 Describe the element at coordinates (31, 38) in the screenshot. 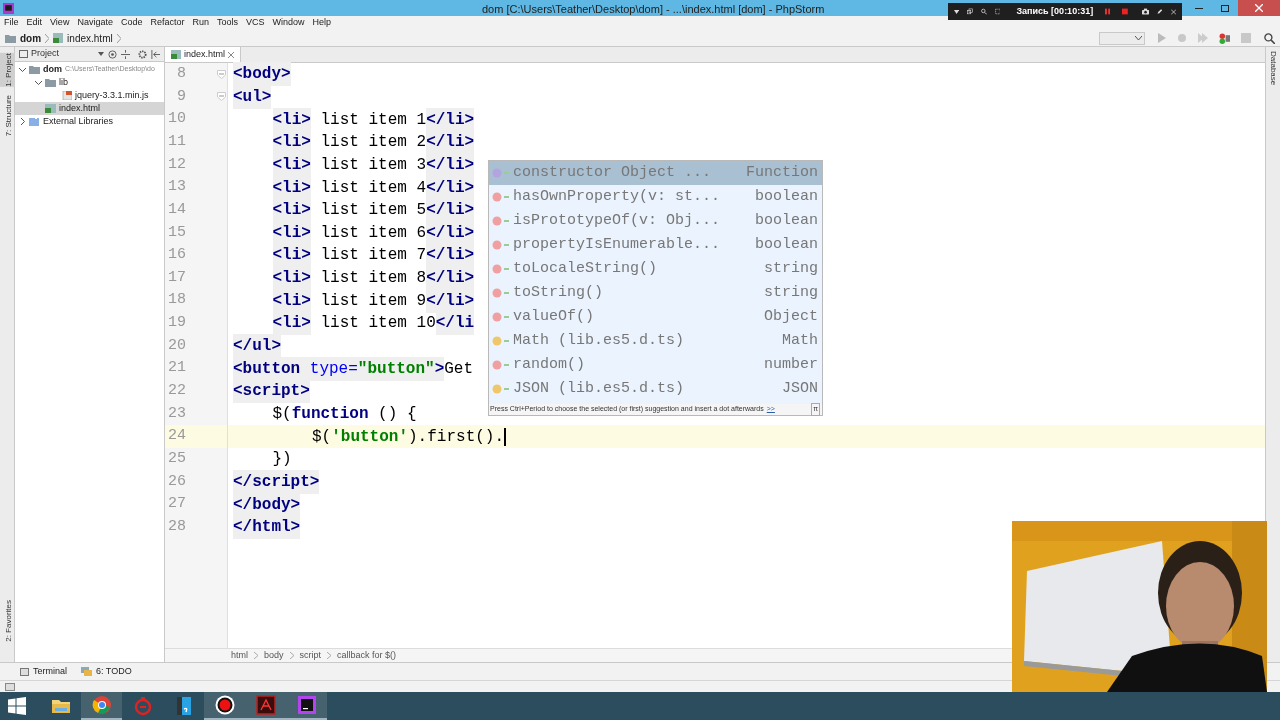

I see `breadcrumb-item: dom` at that location.